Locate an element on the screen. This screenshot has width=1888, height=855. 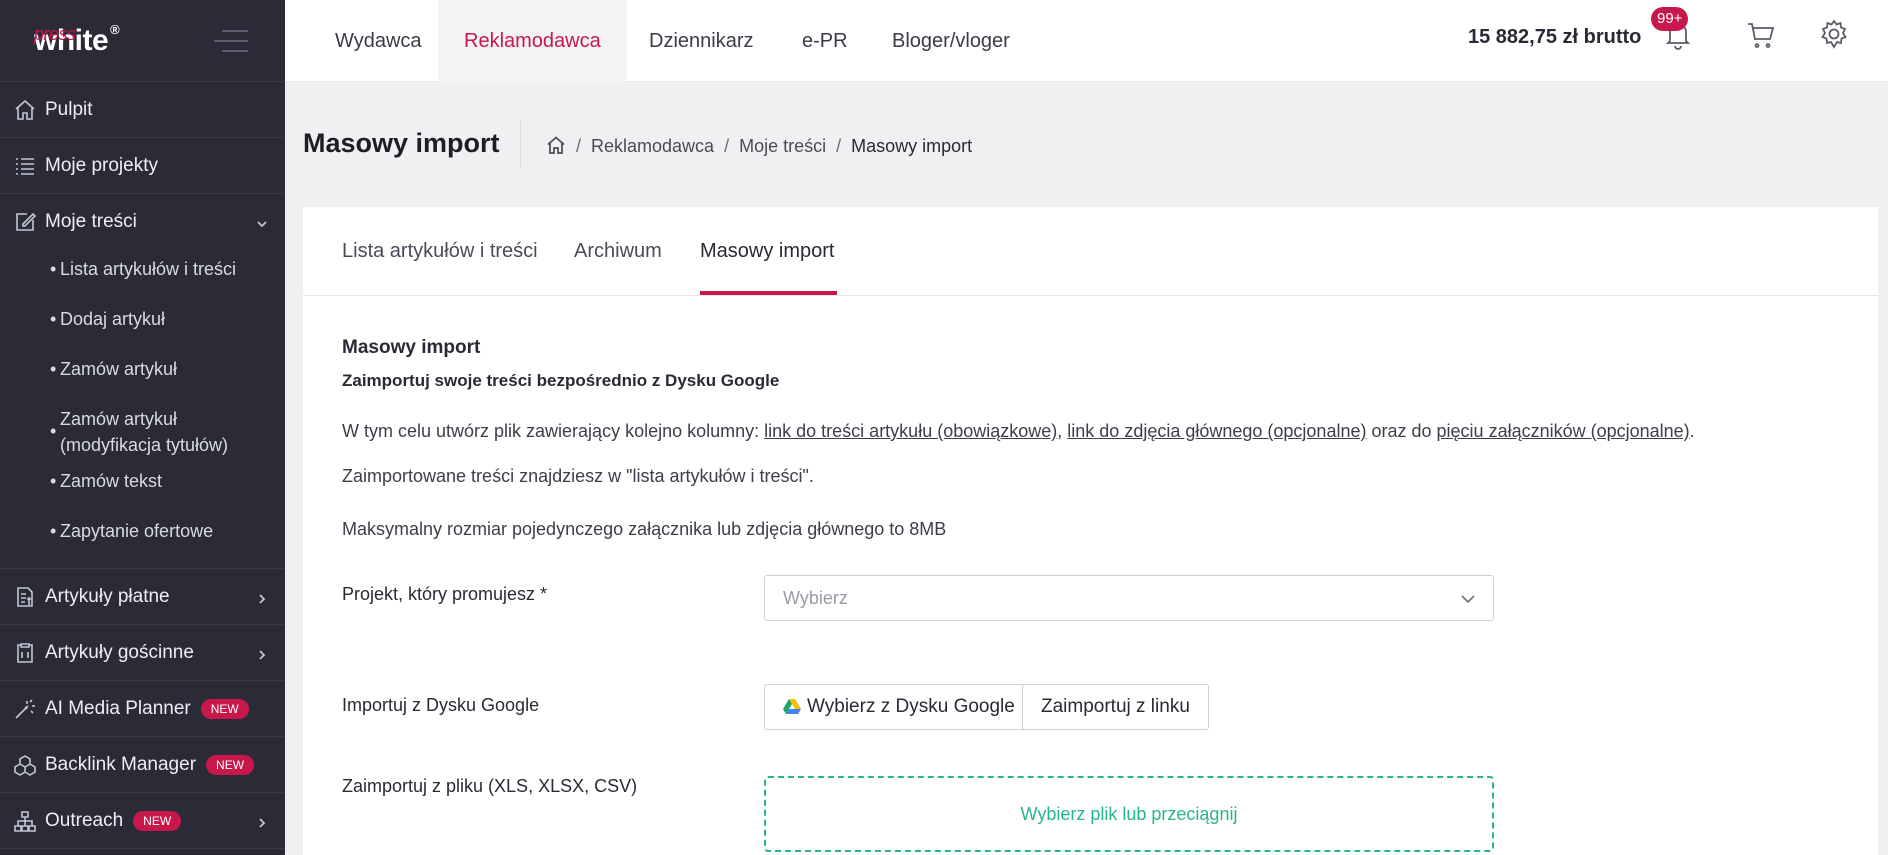
project-select: Wybierz is located at coordinates (1129, 598).